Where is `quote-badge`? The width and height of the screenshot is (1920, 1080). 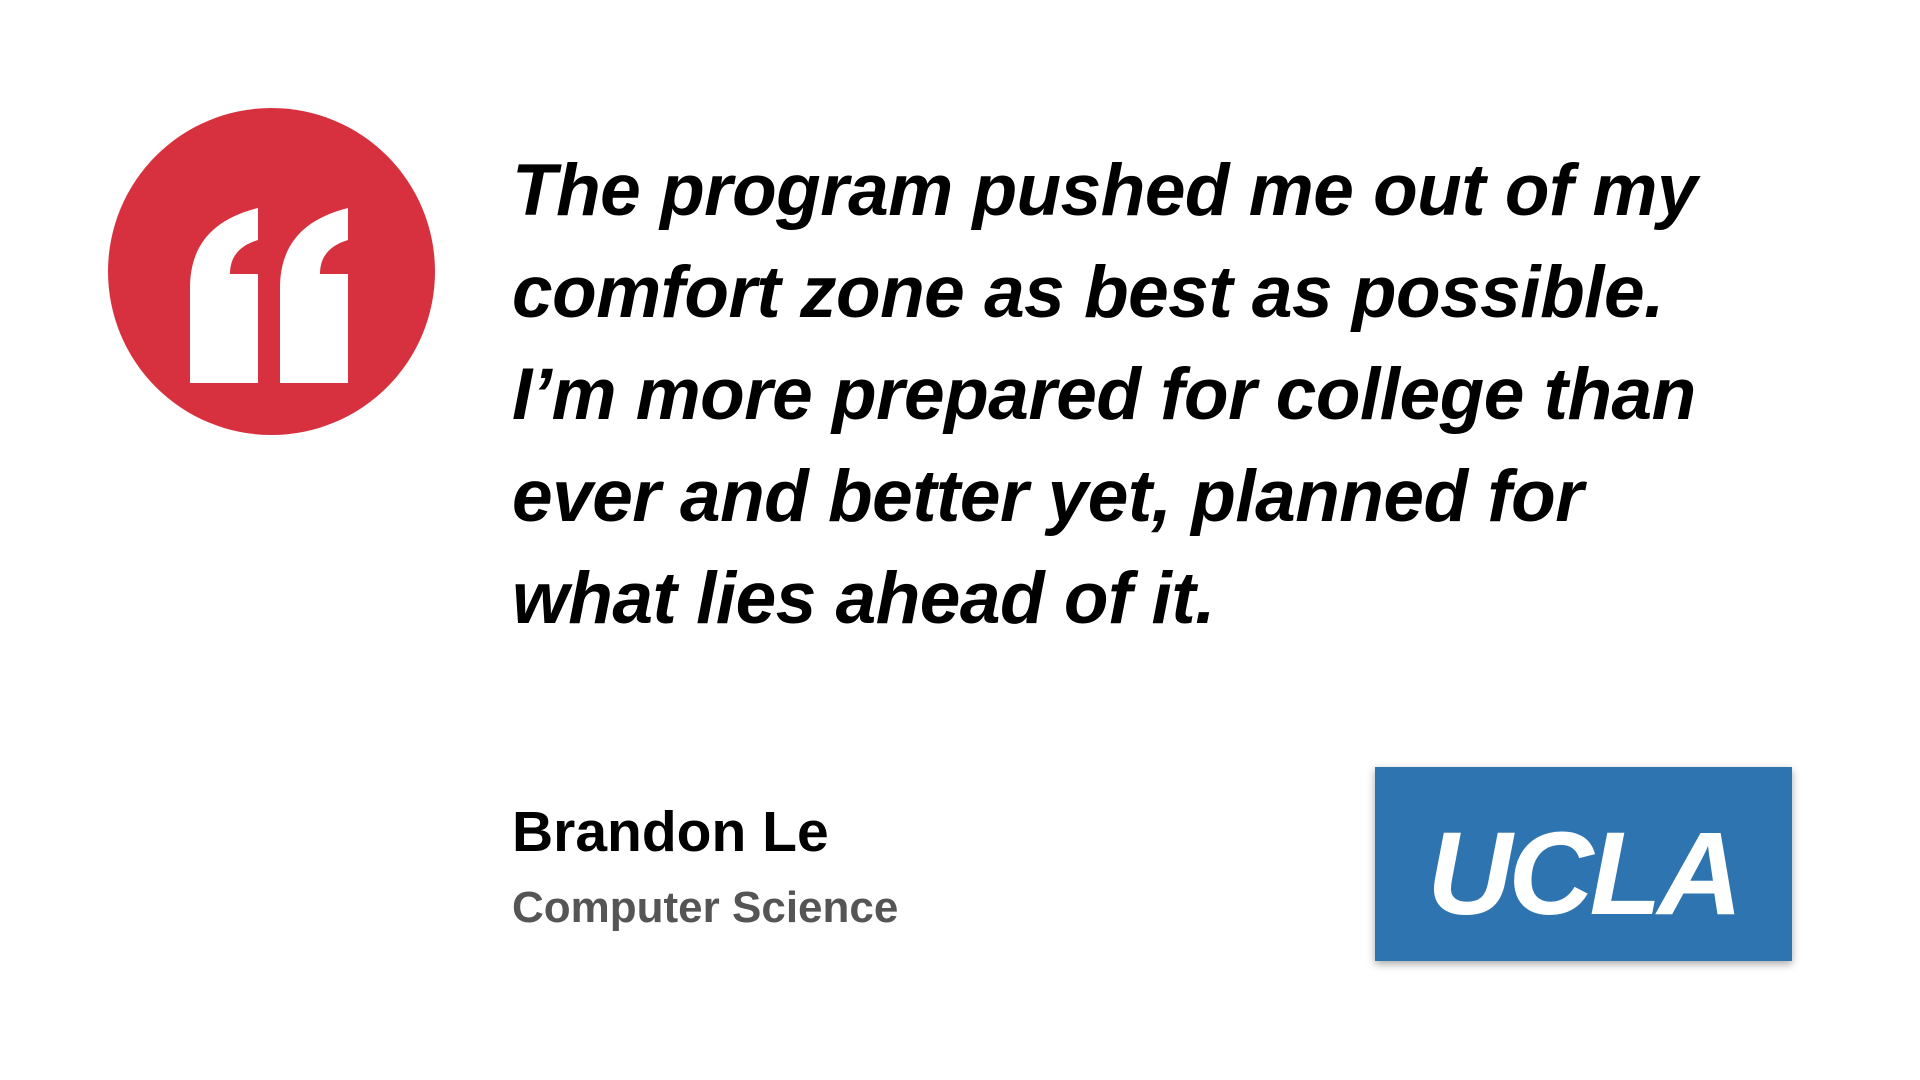
quote-badge is located at coordinates (271, 271).